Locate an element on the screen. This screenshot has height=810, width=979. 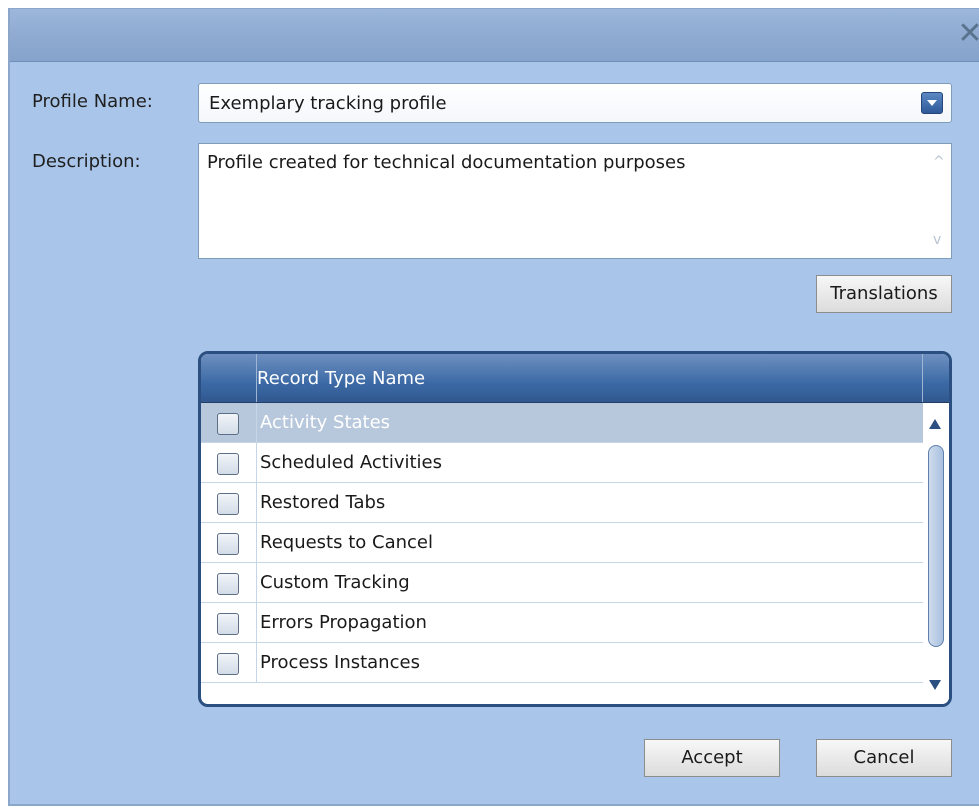
grid-header: Record Type Name is located at coordinates (575, 378).